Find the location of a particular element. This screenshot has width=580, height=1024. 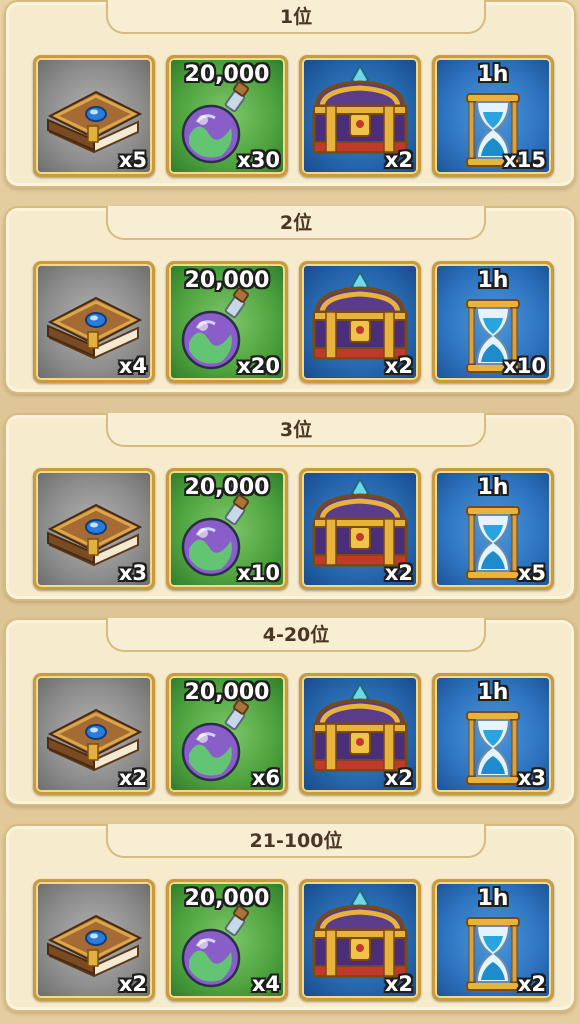

timer-quantity: x2 is located at coordinates (531, 984).